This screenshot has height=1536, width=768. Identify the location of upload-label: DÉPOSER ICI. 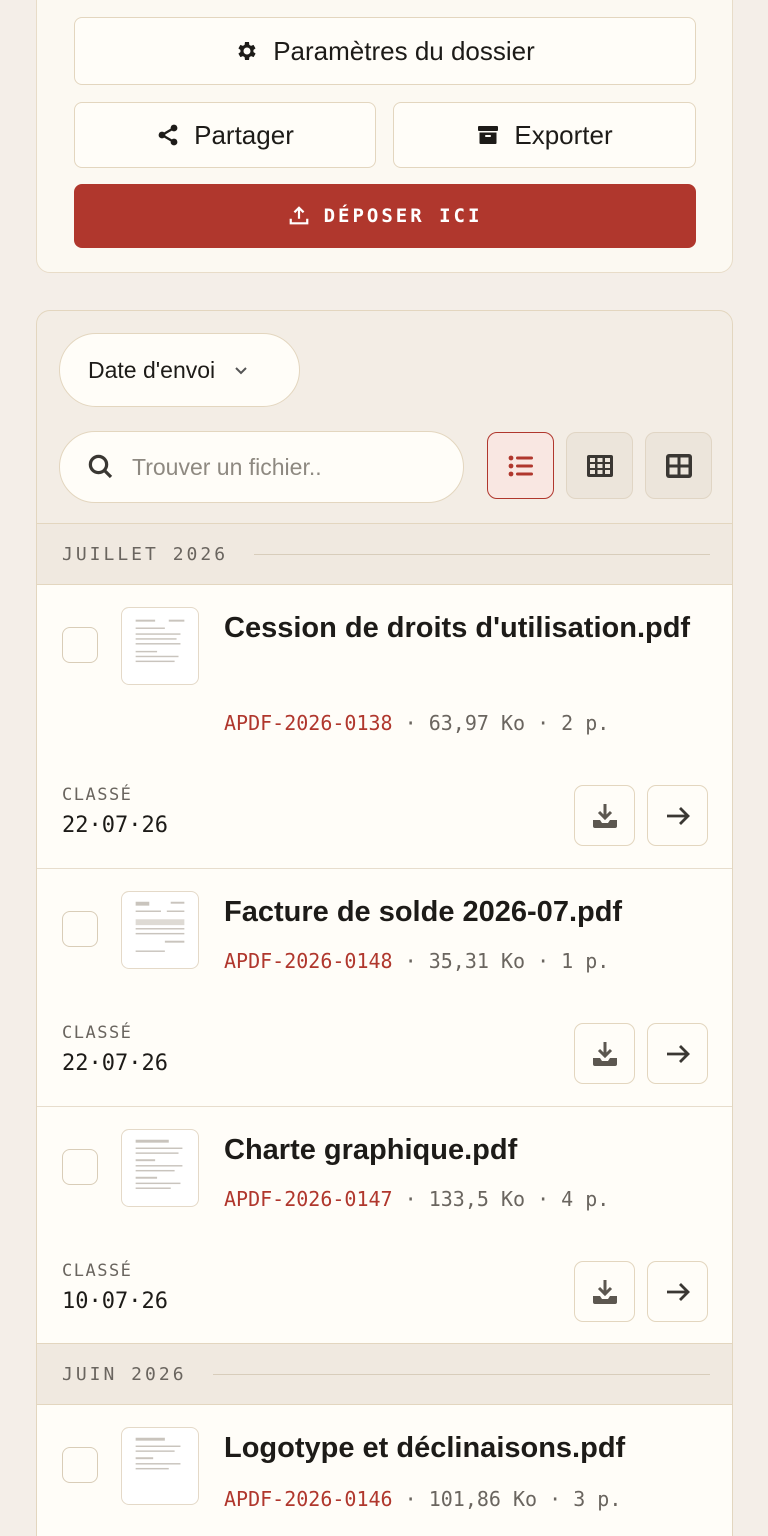
(403, 216).